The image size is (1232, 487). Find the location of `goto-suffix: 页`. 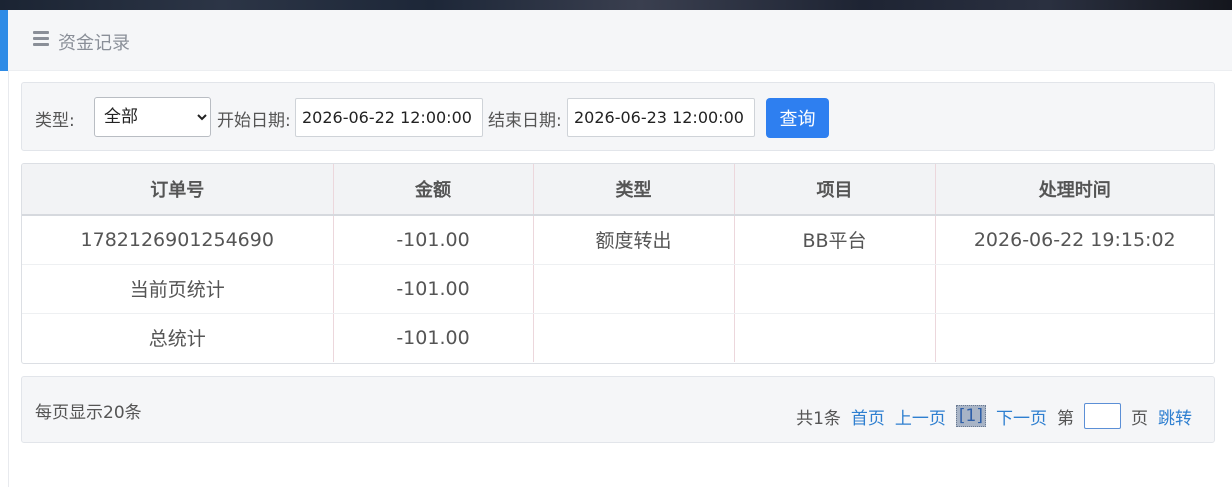

goto-suffix: 页 is located at coordinates (1139, 418).